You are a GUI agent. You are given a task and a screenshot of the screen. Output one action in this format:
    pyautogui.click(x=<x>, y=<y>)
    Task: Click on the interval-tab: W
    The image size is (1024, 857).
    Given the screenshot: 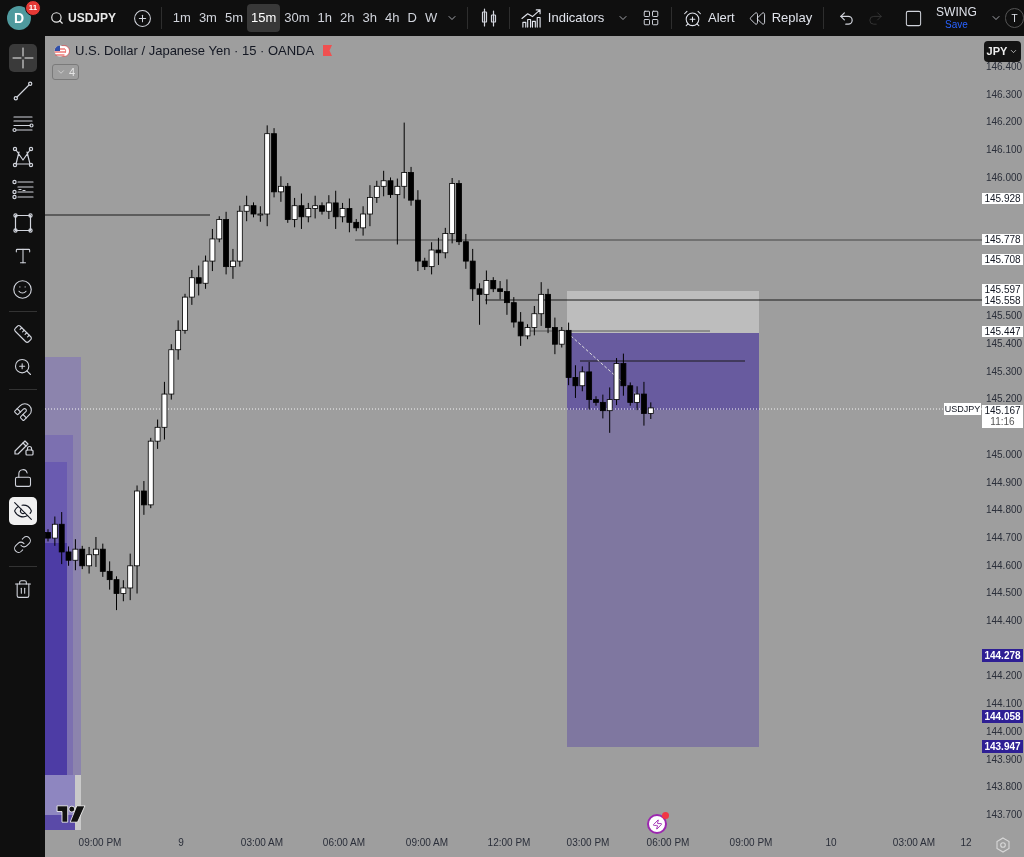 What is the action you would take?
    pyautogui.click(x=431, y=18)
    